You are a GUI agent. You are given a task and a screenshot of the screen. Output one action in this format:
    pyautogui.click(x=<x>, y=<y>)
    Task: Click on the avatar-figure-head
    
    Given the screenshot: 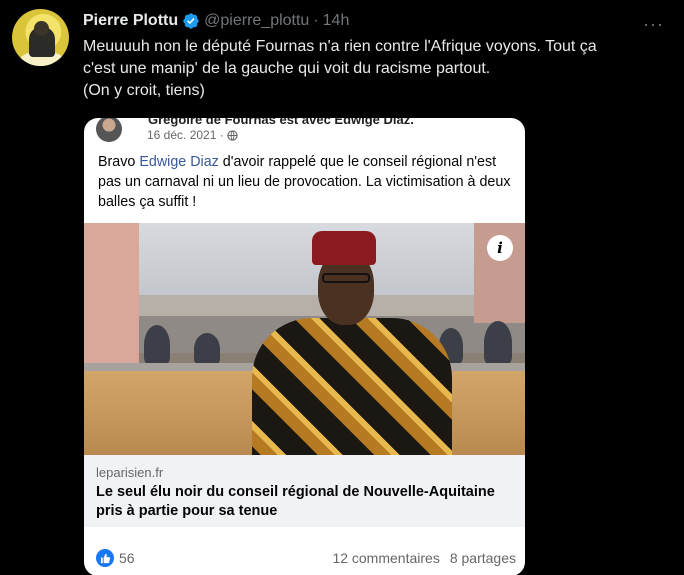 What is the action you would take?
    pyautogui.click(x=41, y=28)
    